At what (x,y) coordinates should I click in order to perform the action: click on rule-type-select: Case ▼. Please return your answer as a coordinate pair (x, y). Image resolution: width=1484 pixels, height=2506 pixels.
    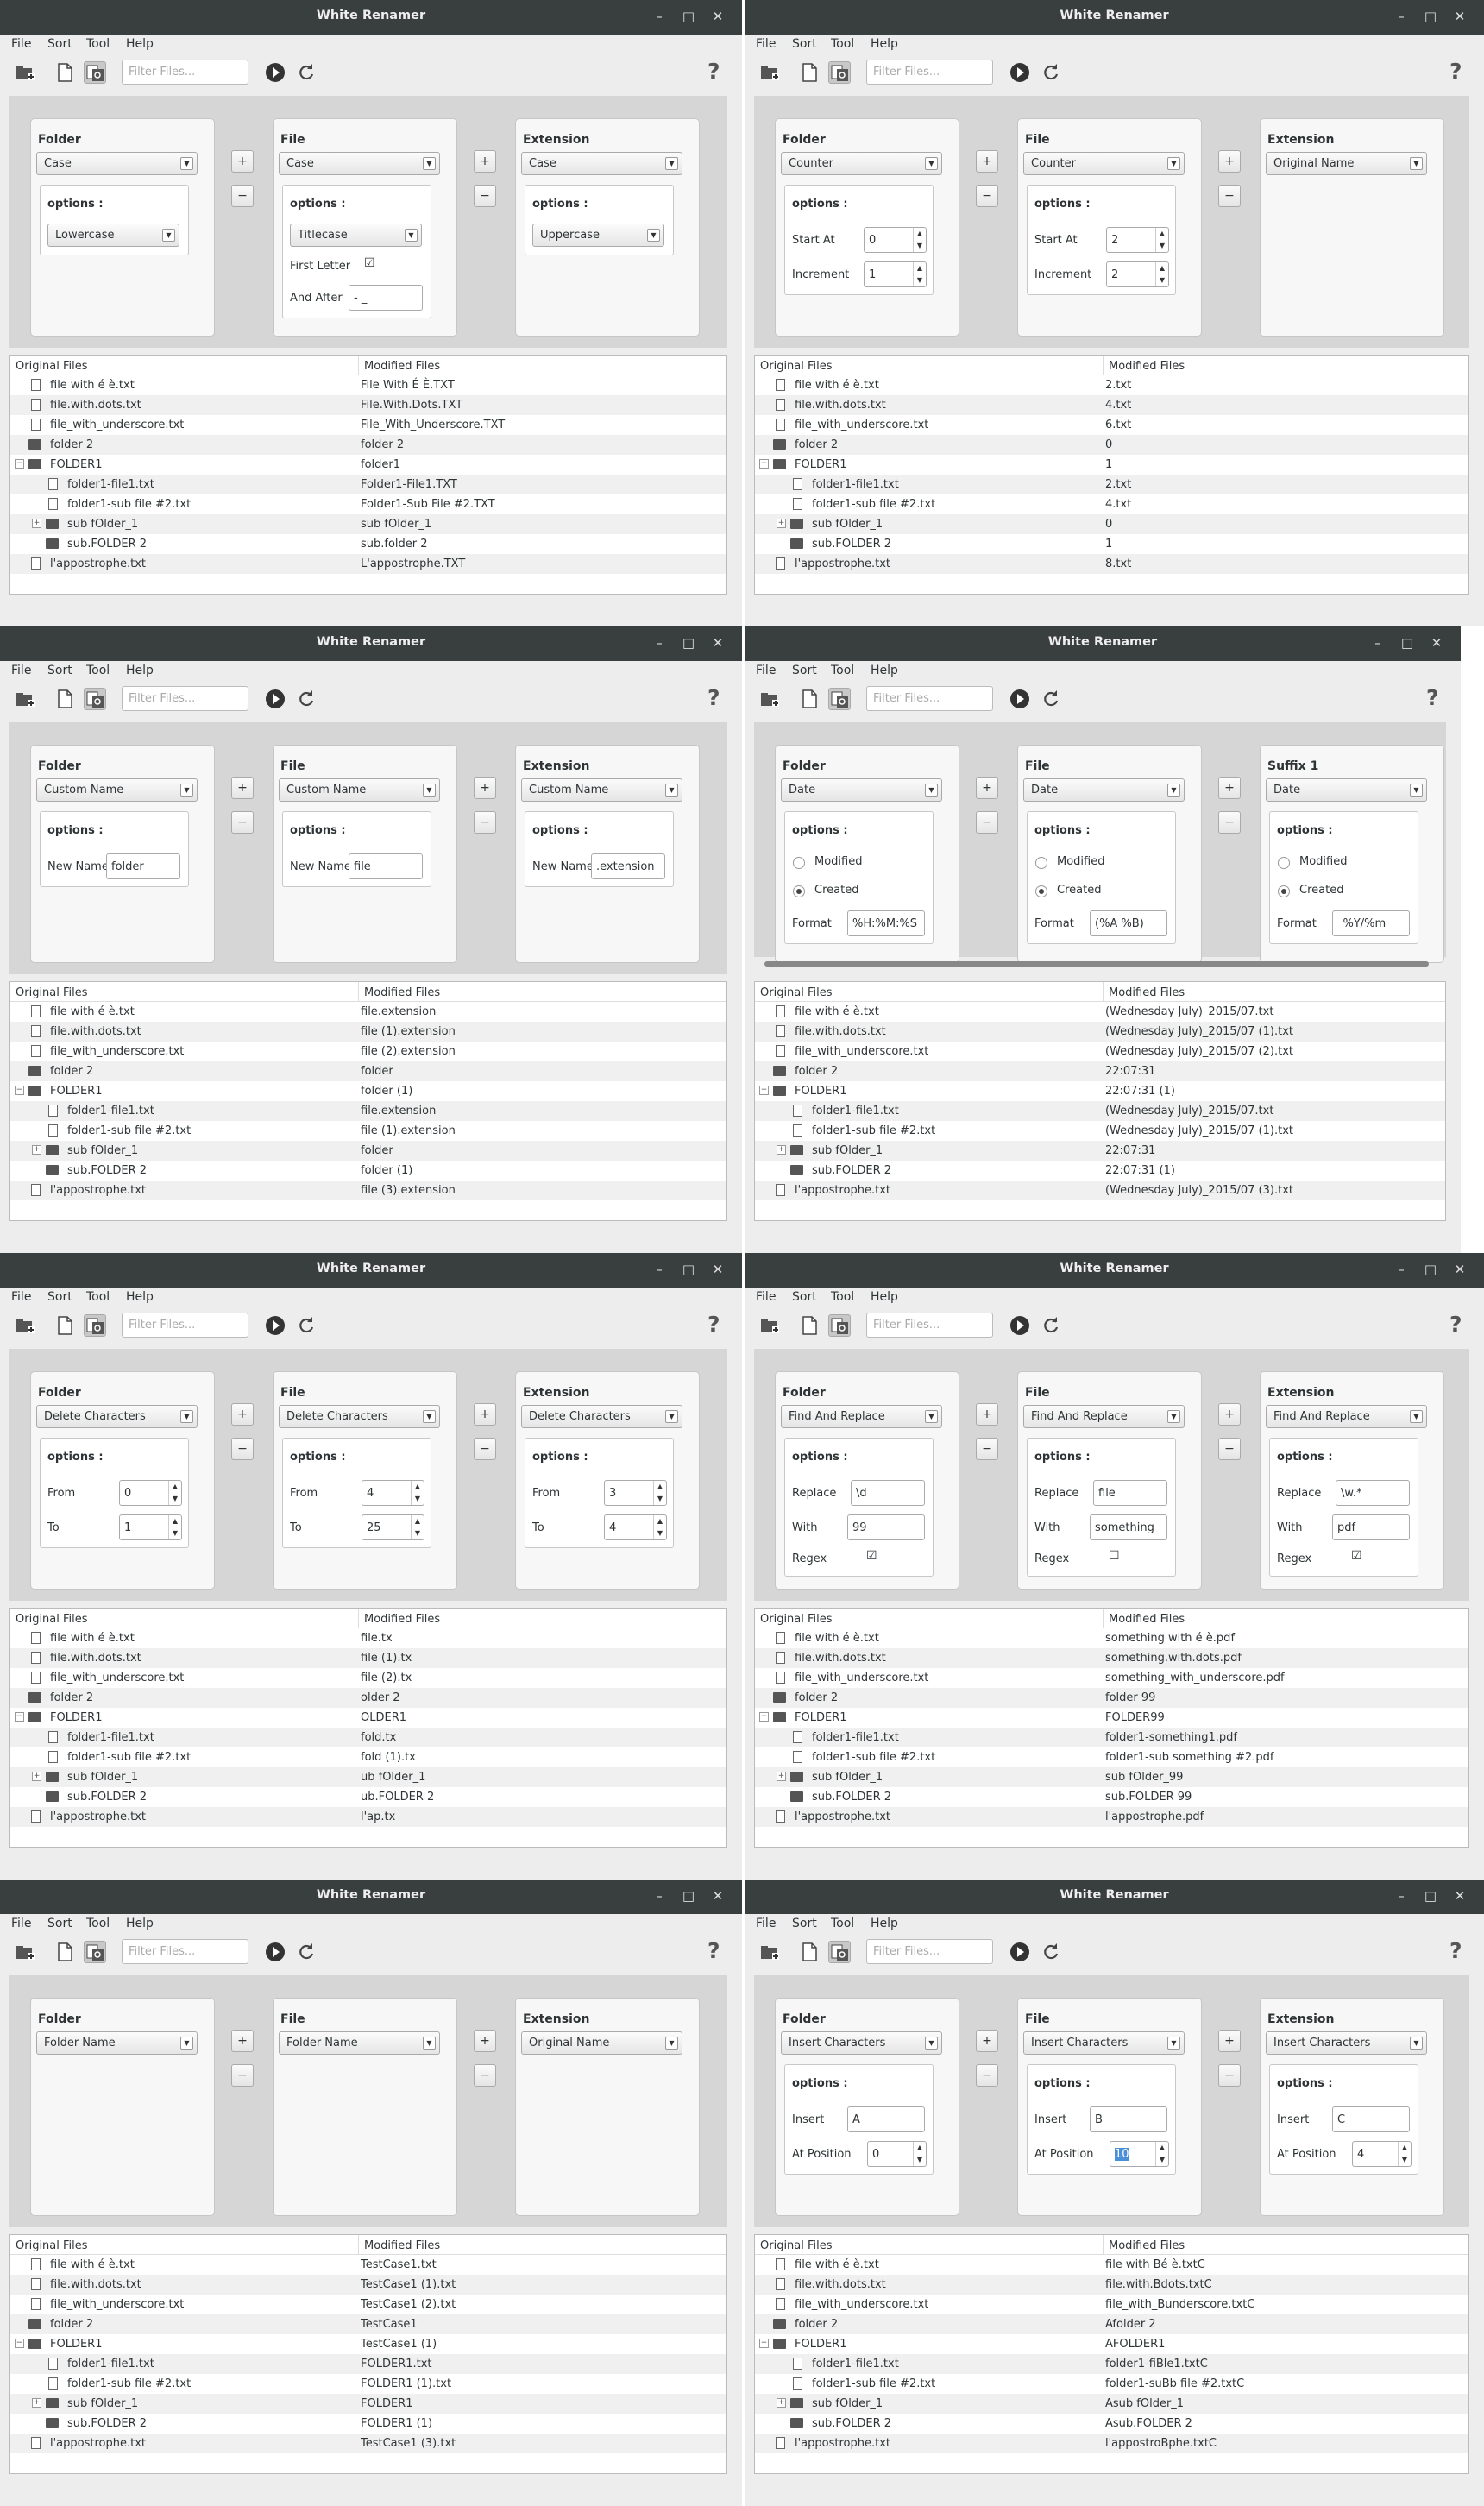
    Looking at the image, I should click on (359, 164).